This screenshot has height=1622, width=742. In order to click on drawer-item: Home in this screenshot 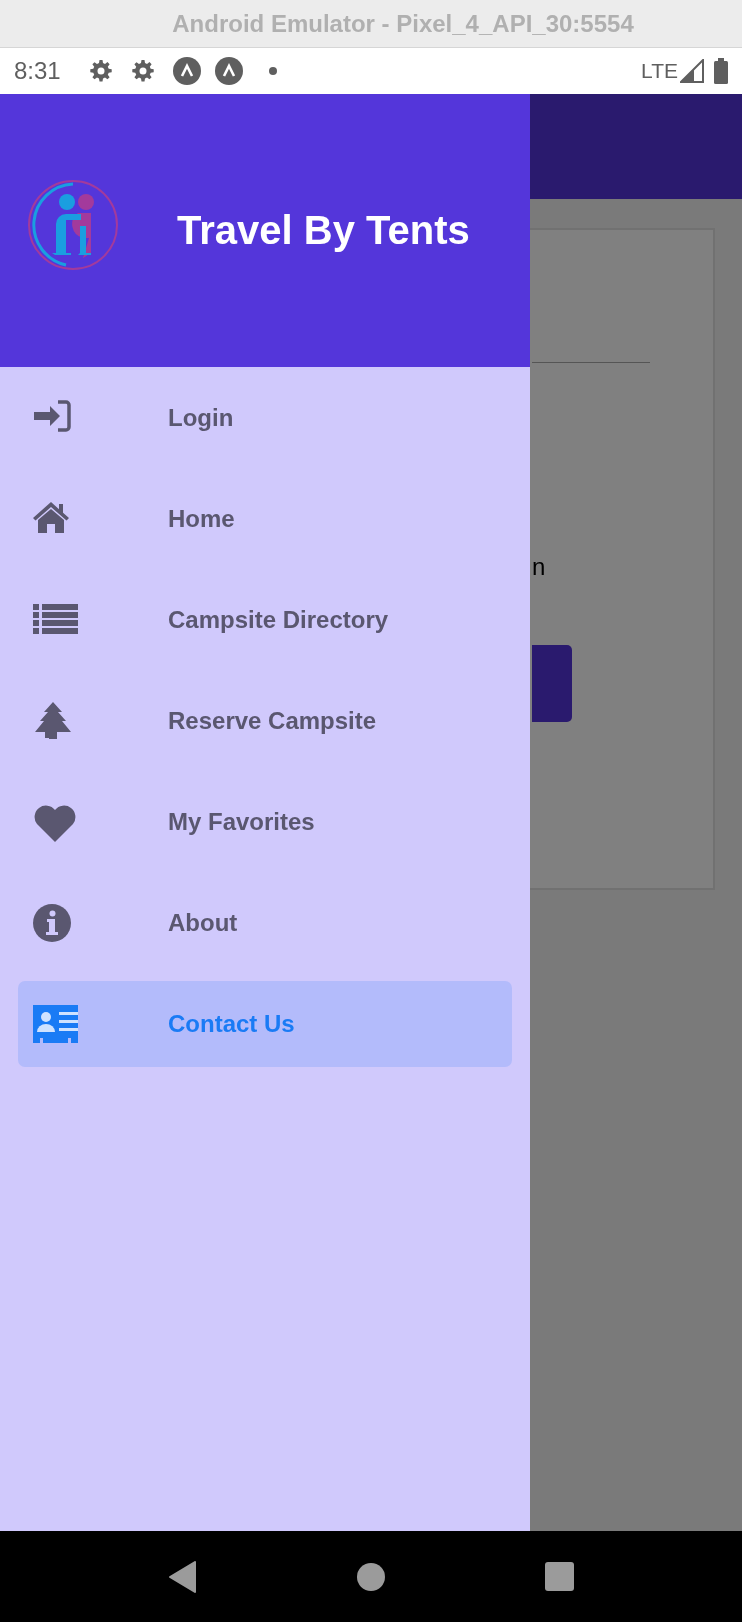, I will do `click(265, 518)`.